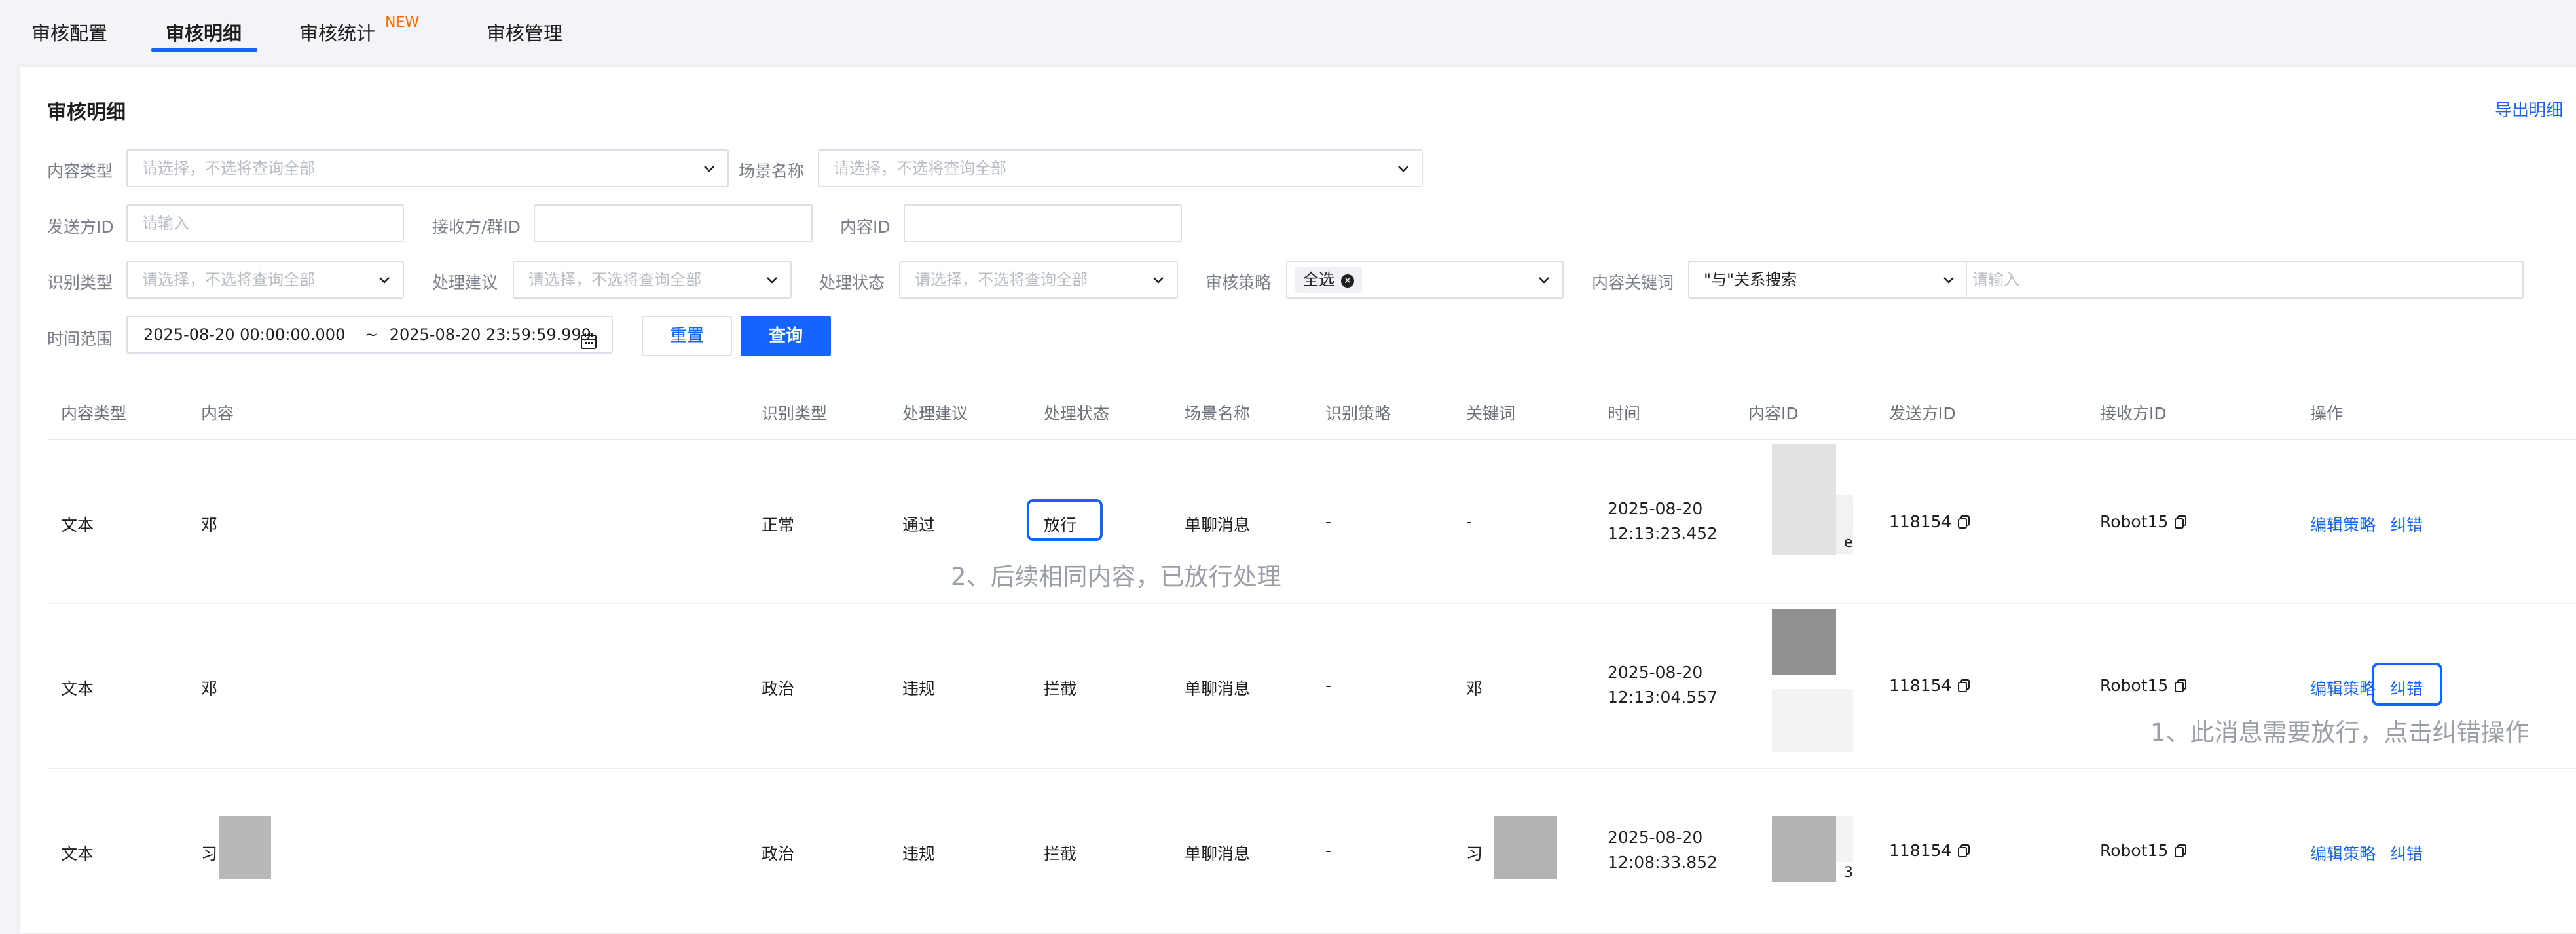 The image size is (2576, 934). I want to click on header-time: 时间, so click(1624, 413).